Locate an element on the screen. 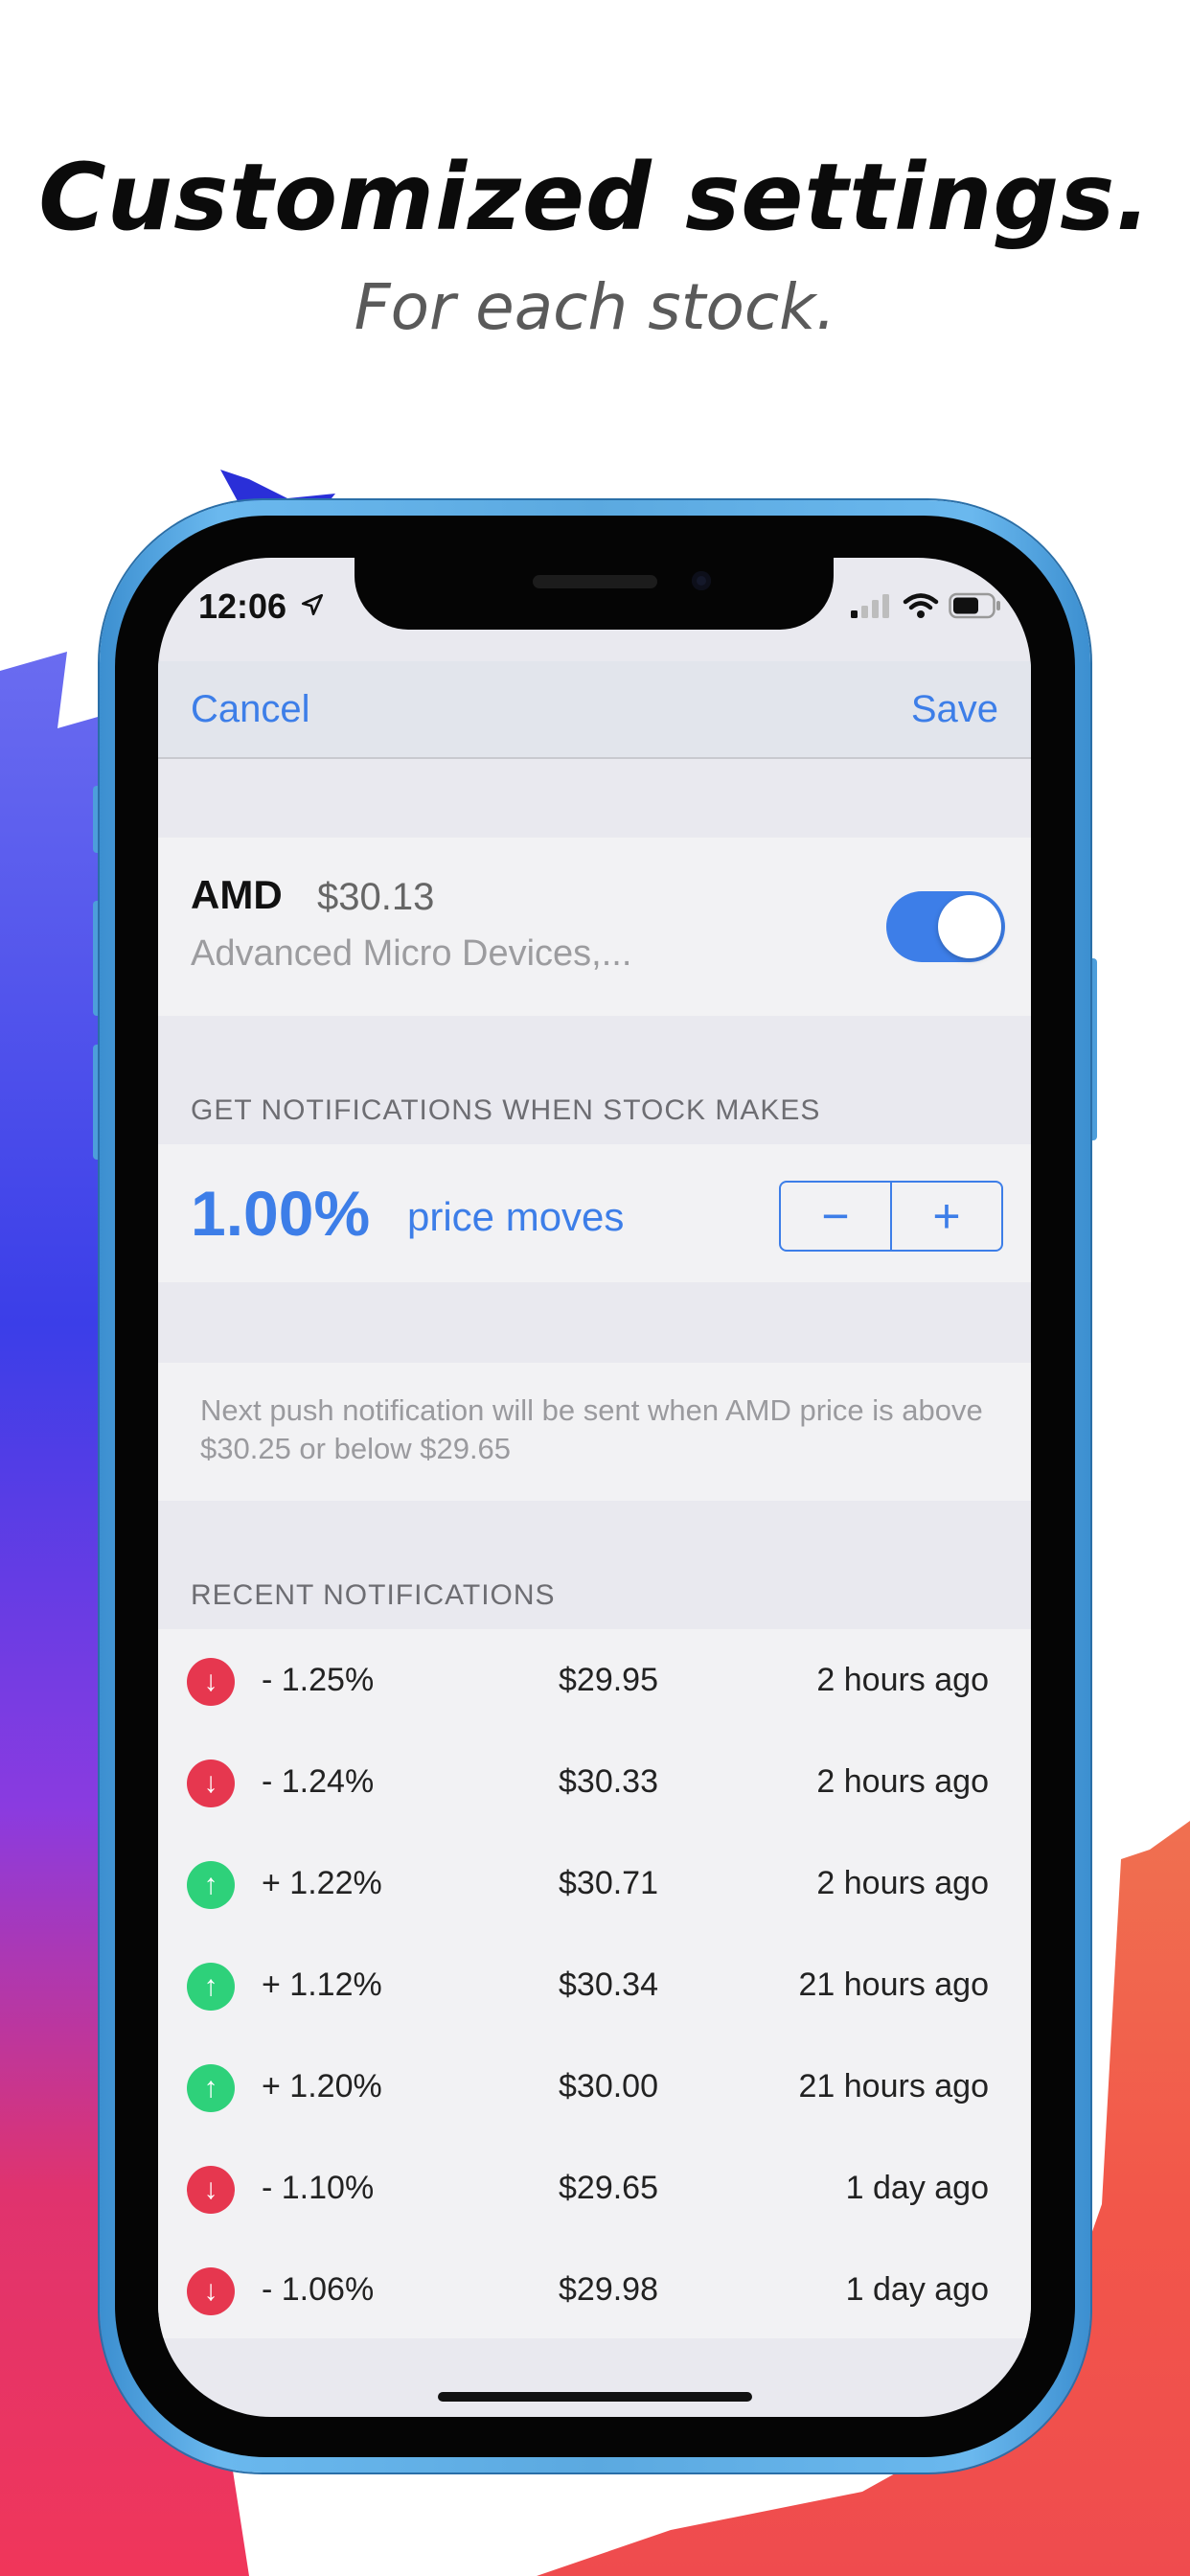  notification-row: ↓ - 1.10% $29.65 1 day ago is located at coordinates (594, 2188).